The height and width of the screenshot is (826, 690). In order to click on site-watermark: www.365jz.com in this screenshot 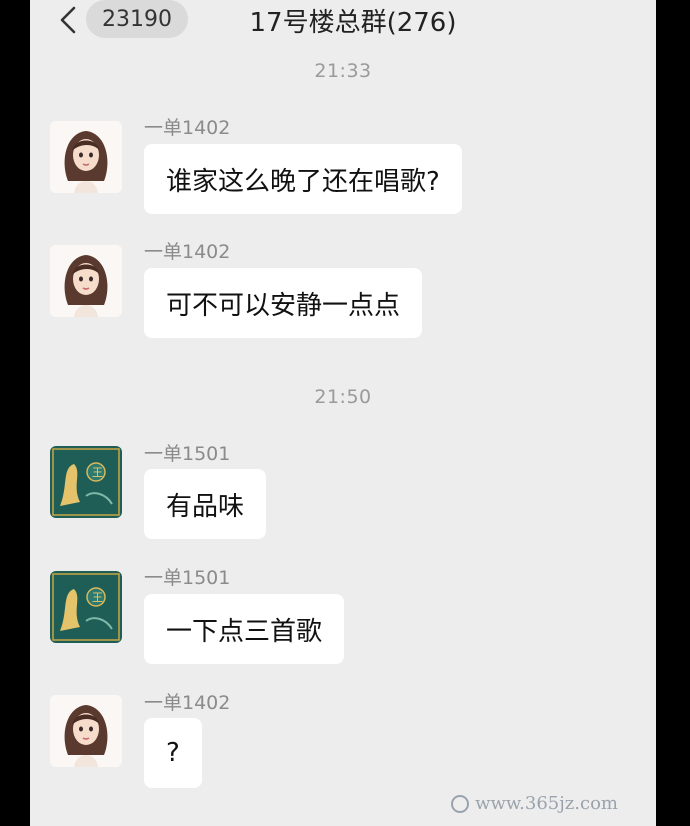, I will do `click(534, 803)`.